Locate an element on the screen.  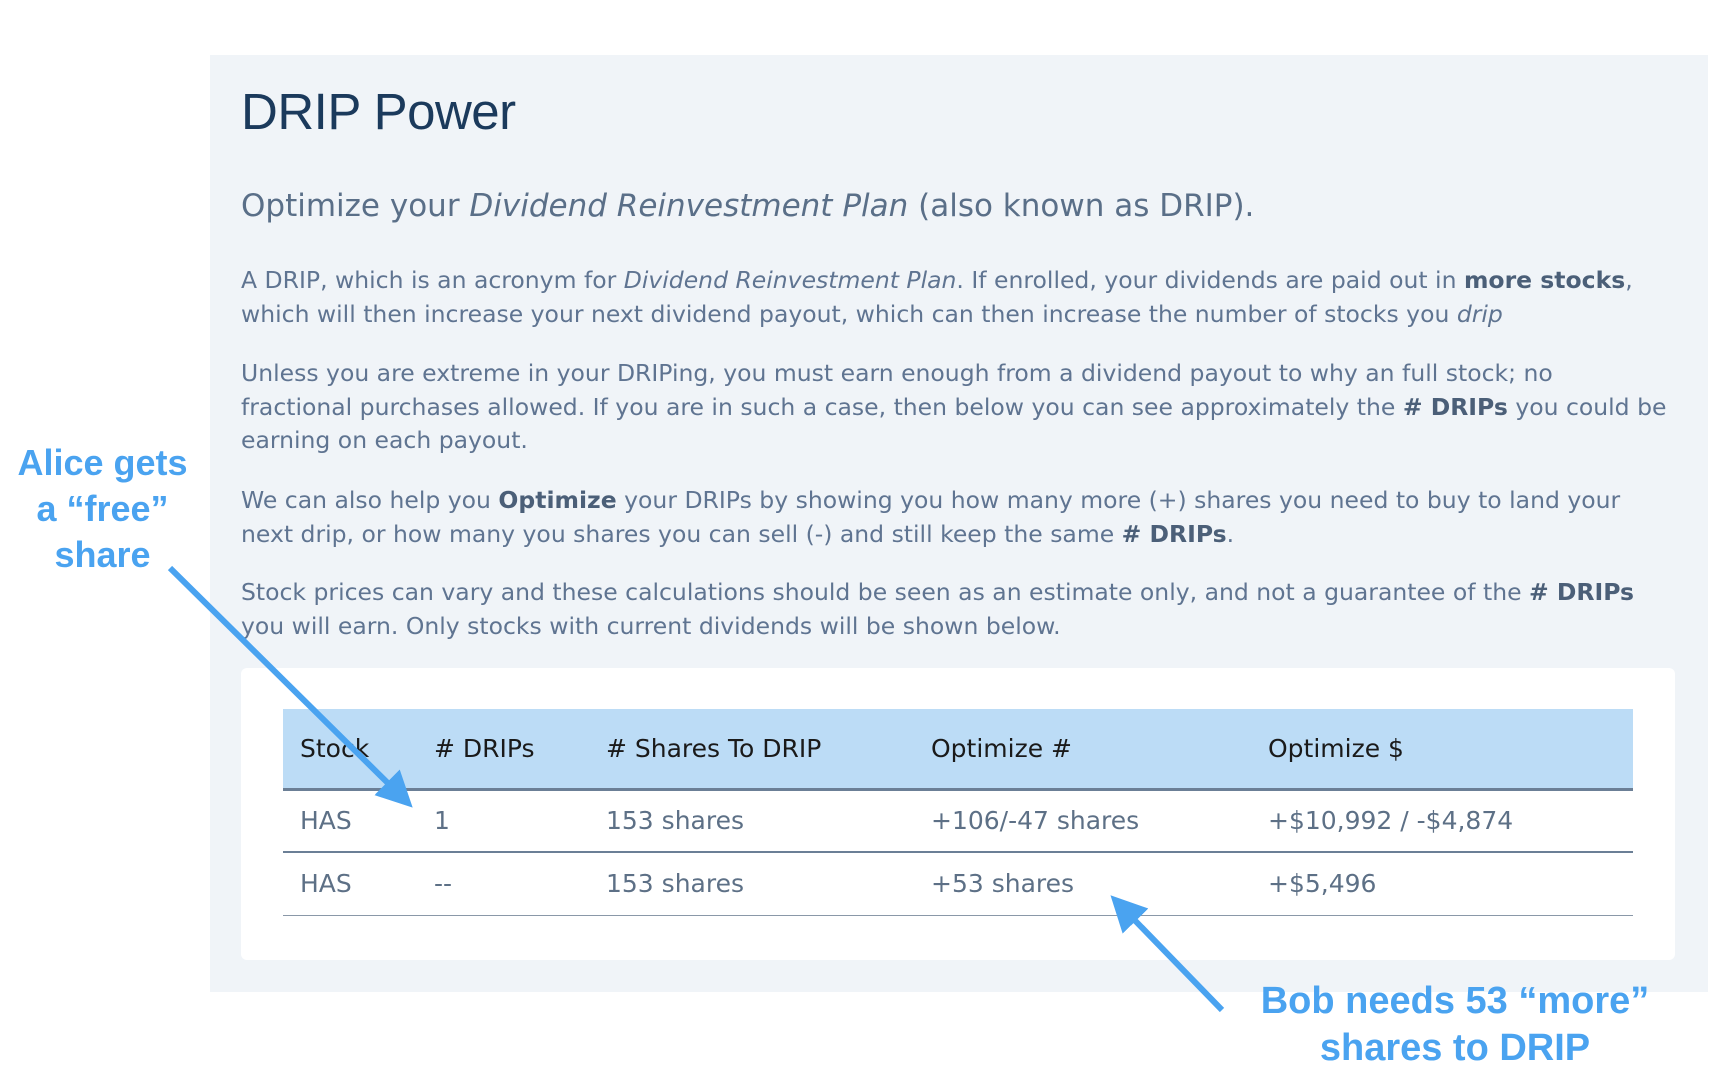
bob-arrow is located at coordinates (1167, 954).